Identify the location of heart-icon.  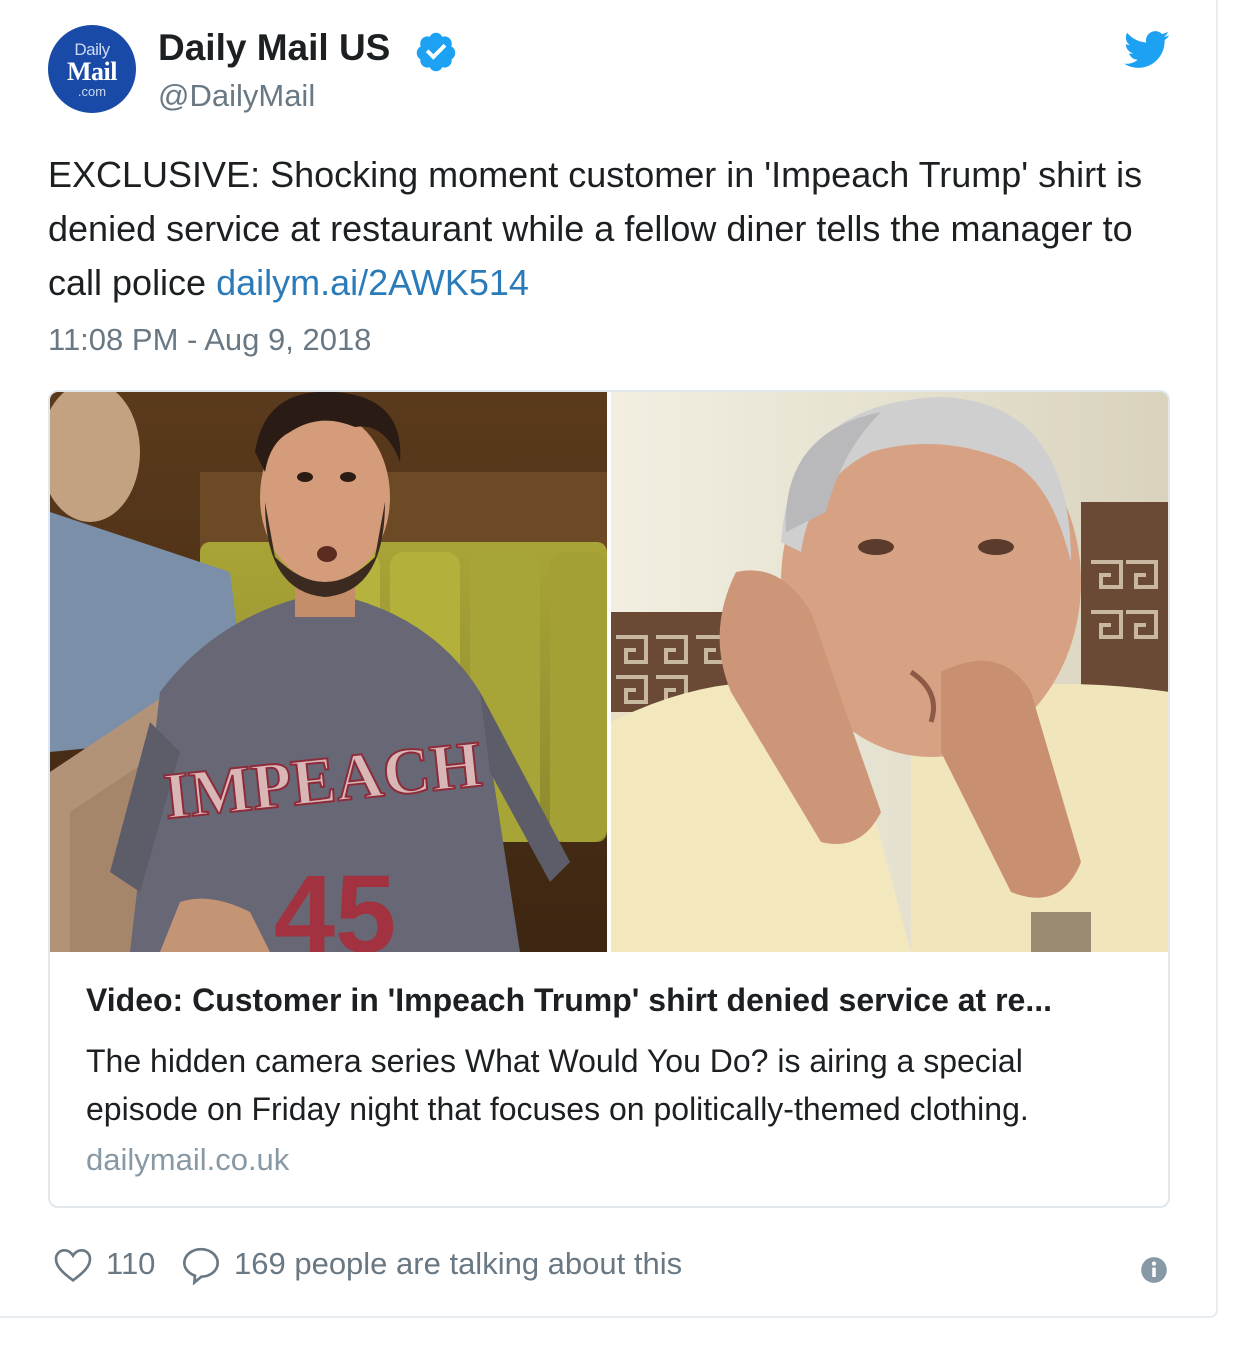
(73, 1265).